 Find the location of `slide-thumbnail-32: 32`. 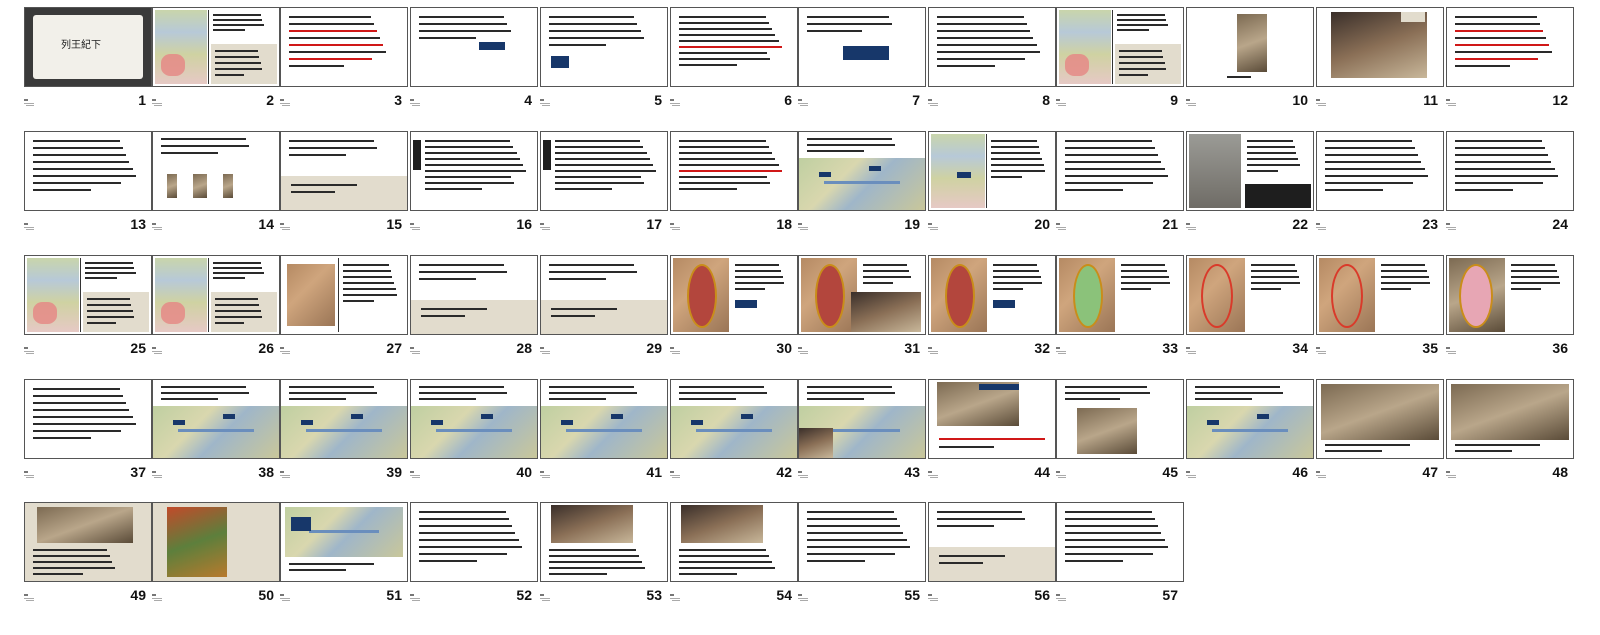

slide-thumbnail-32: 32 is located at coordinates (992, 306).